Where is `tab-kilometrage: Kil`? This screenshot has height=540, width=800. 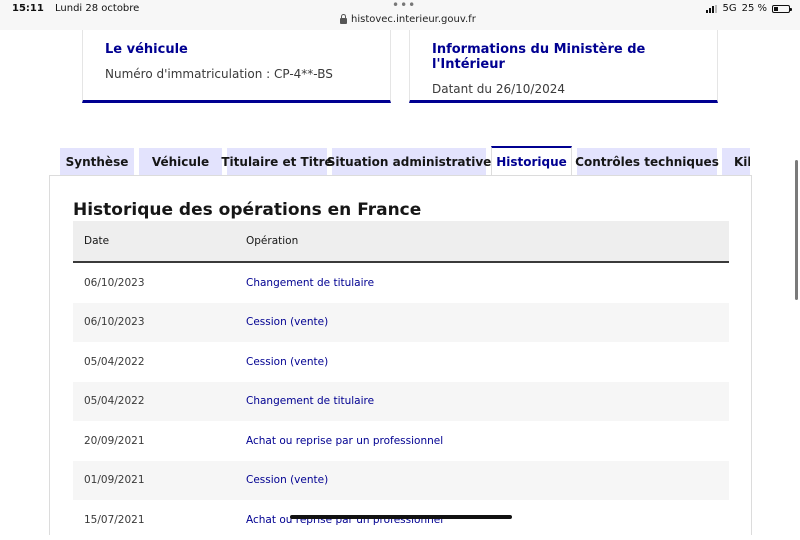
tab-kilometrage: Kil is located at coordinates (736, 161).